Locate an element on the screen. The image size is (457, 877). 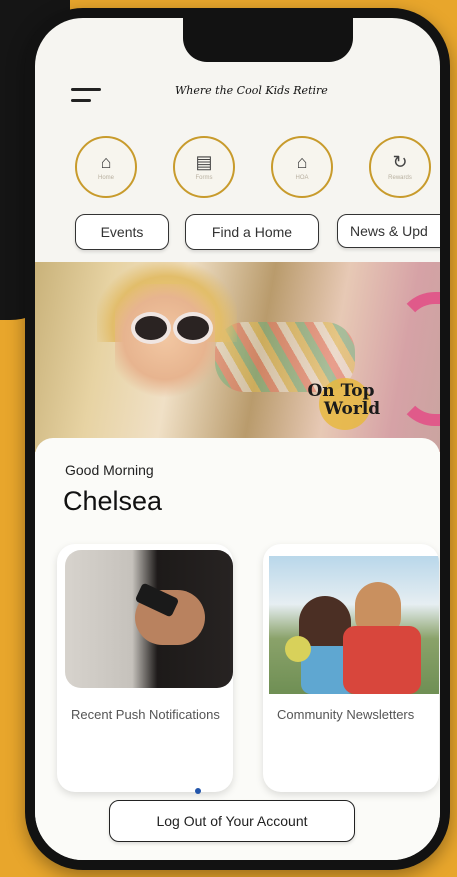
card-community-newsletters: Community Newsletters is located at coordinates (351, 668).